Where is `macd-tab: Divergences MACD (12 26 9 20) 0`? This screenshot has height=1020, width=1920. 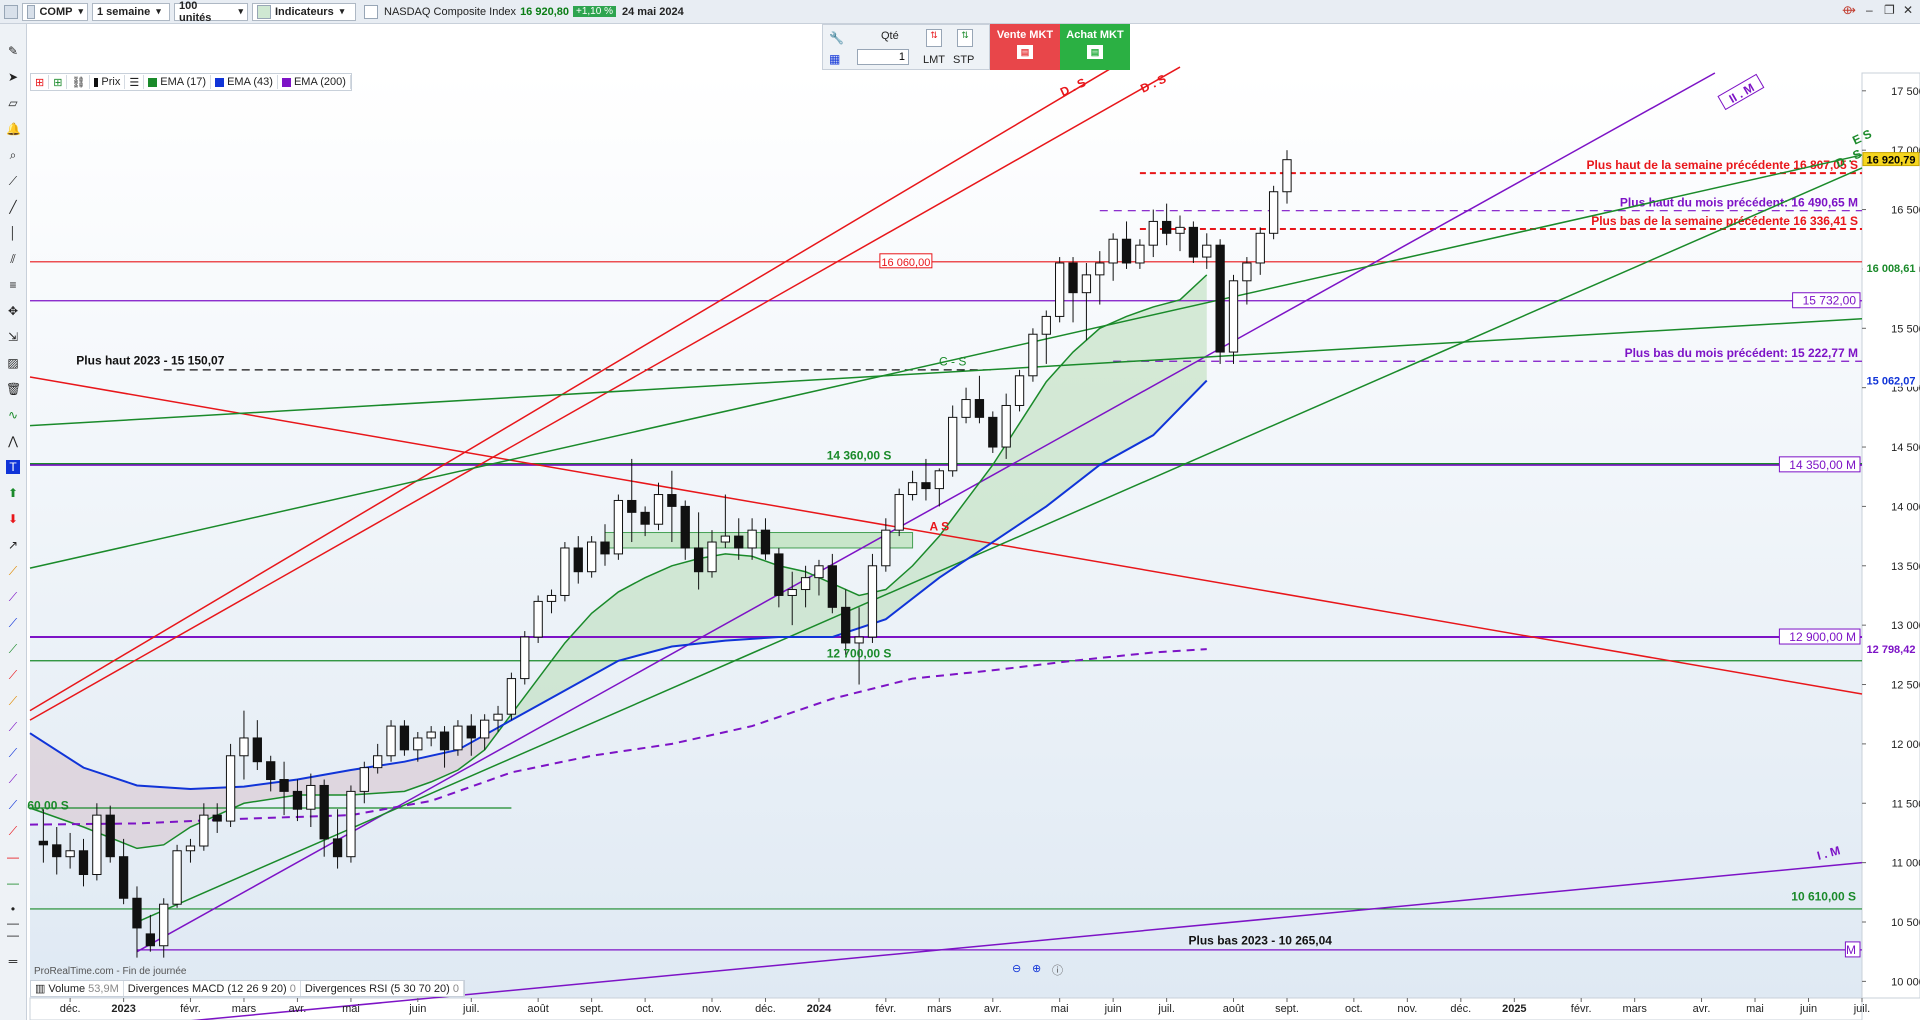
macd-tab: Divergences MACD (12 26 9 20) 0 is located at coordinates (212, 988).